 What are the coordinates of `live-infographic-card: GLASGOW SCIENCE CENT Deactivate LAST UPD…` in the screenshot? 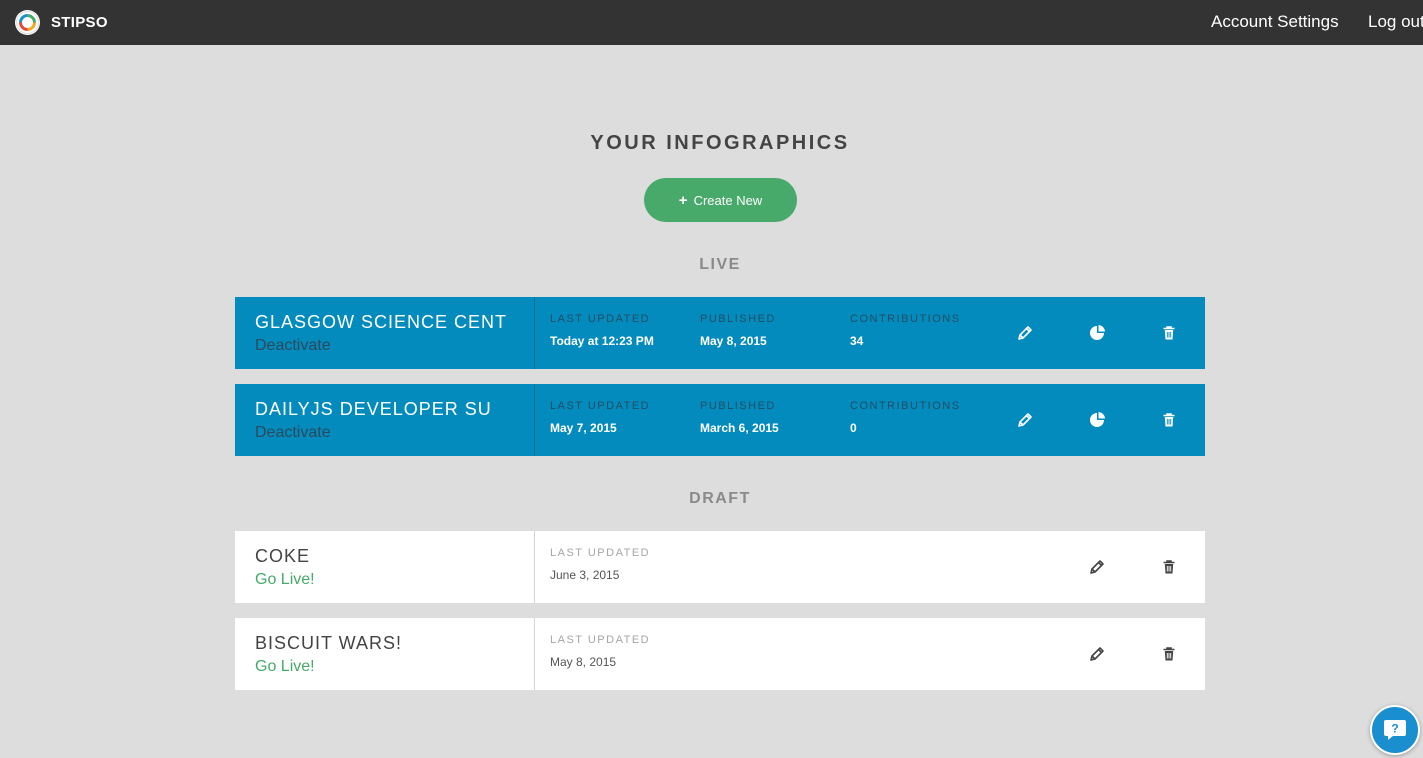 It's located at (720, 333).